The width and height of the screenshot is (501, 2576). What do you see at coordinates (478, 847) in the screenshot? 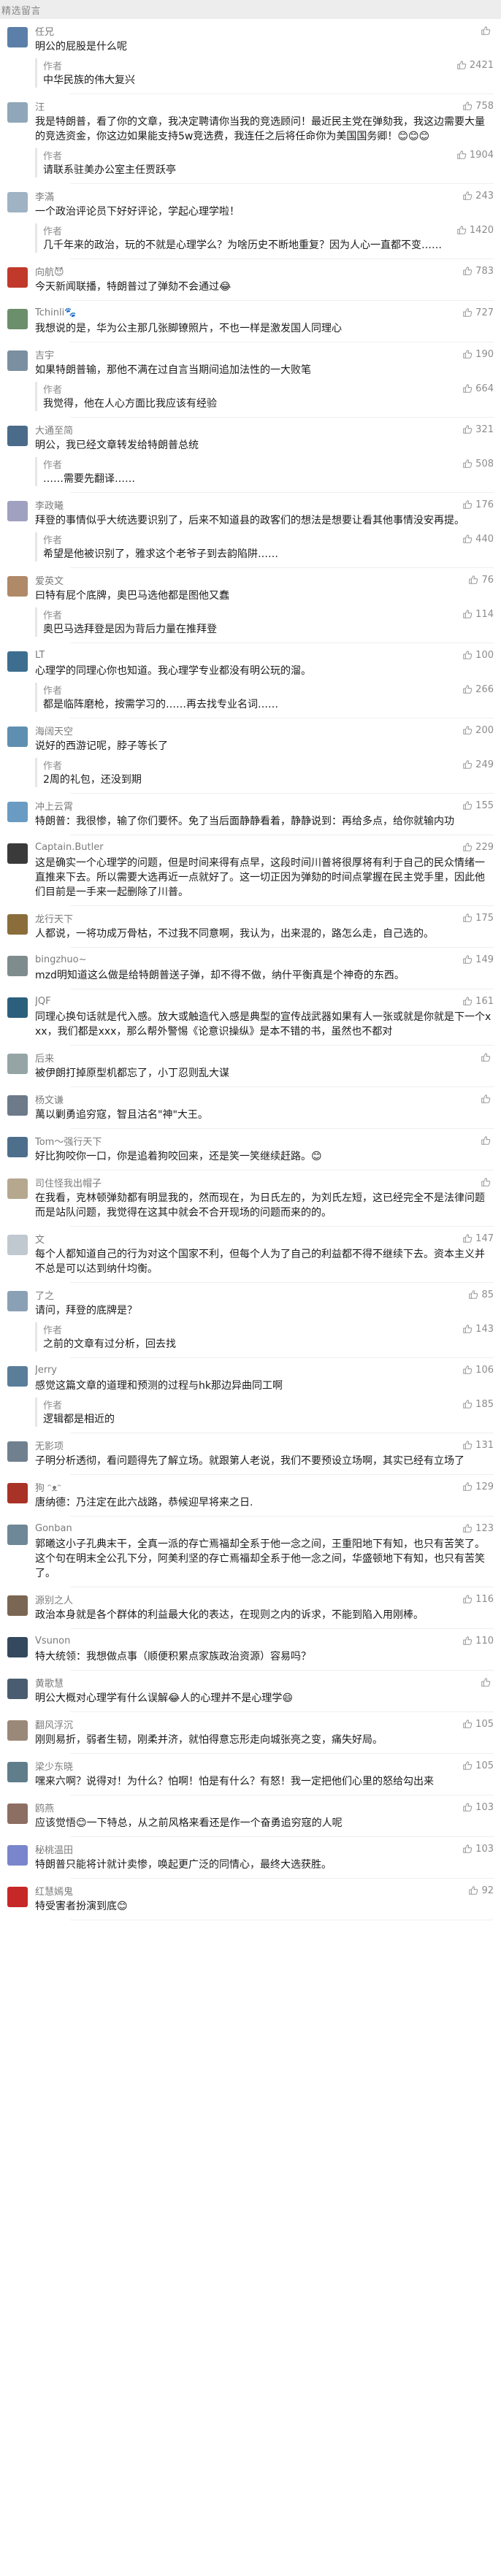
I see `like-button: 229` at bounding box center [478, 847].